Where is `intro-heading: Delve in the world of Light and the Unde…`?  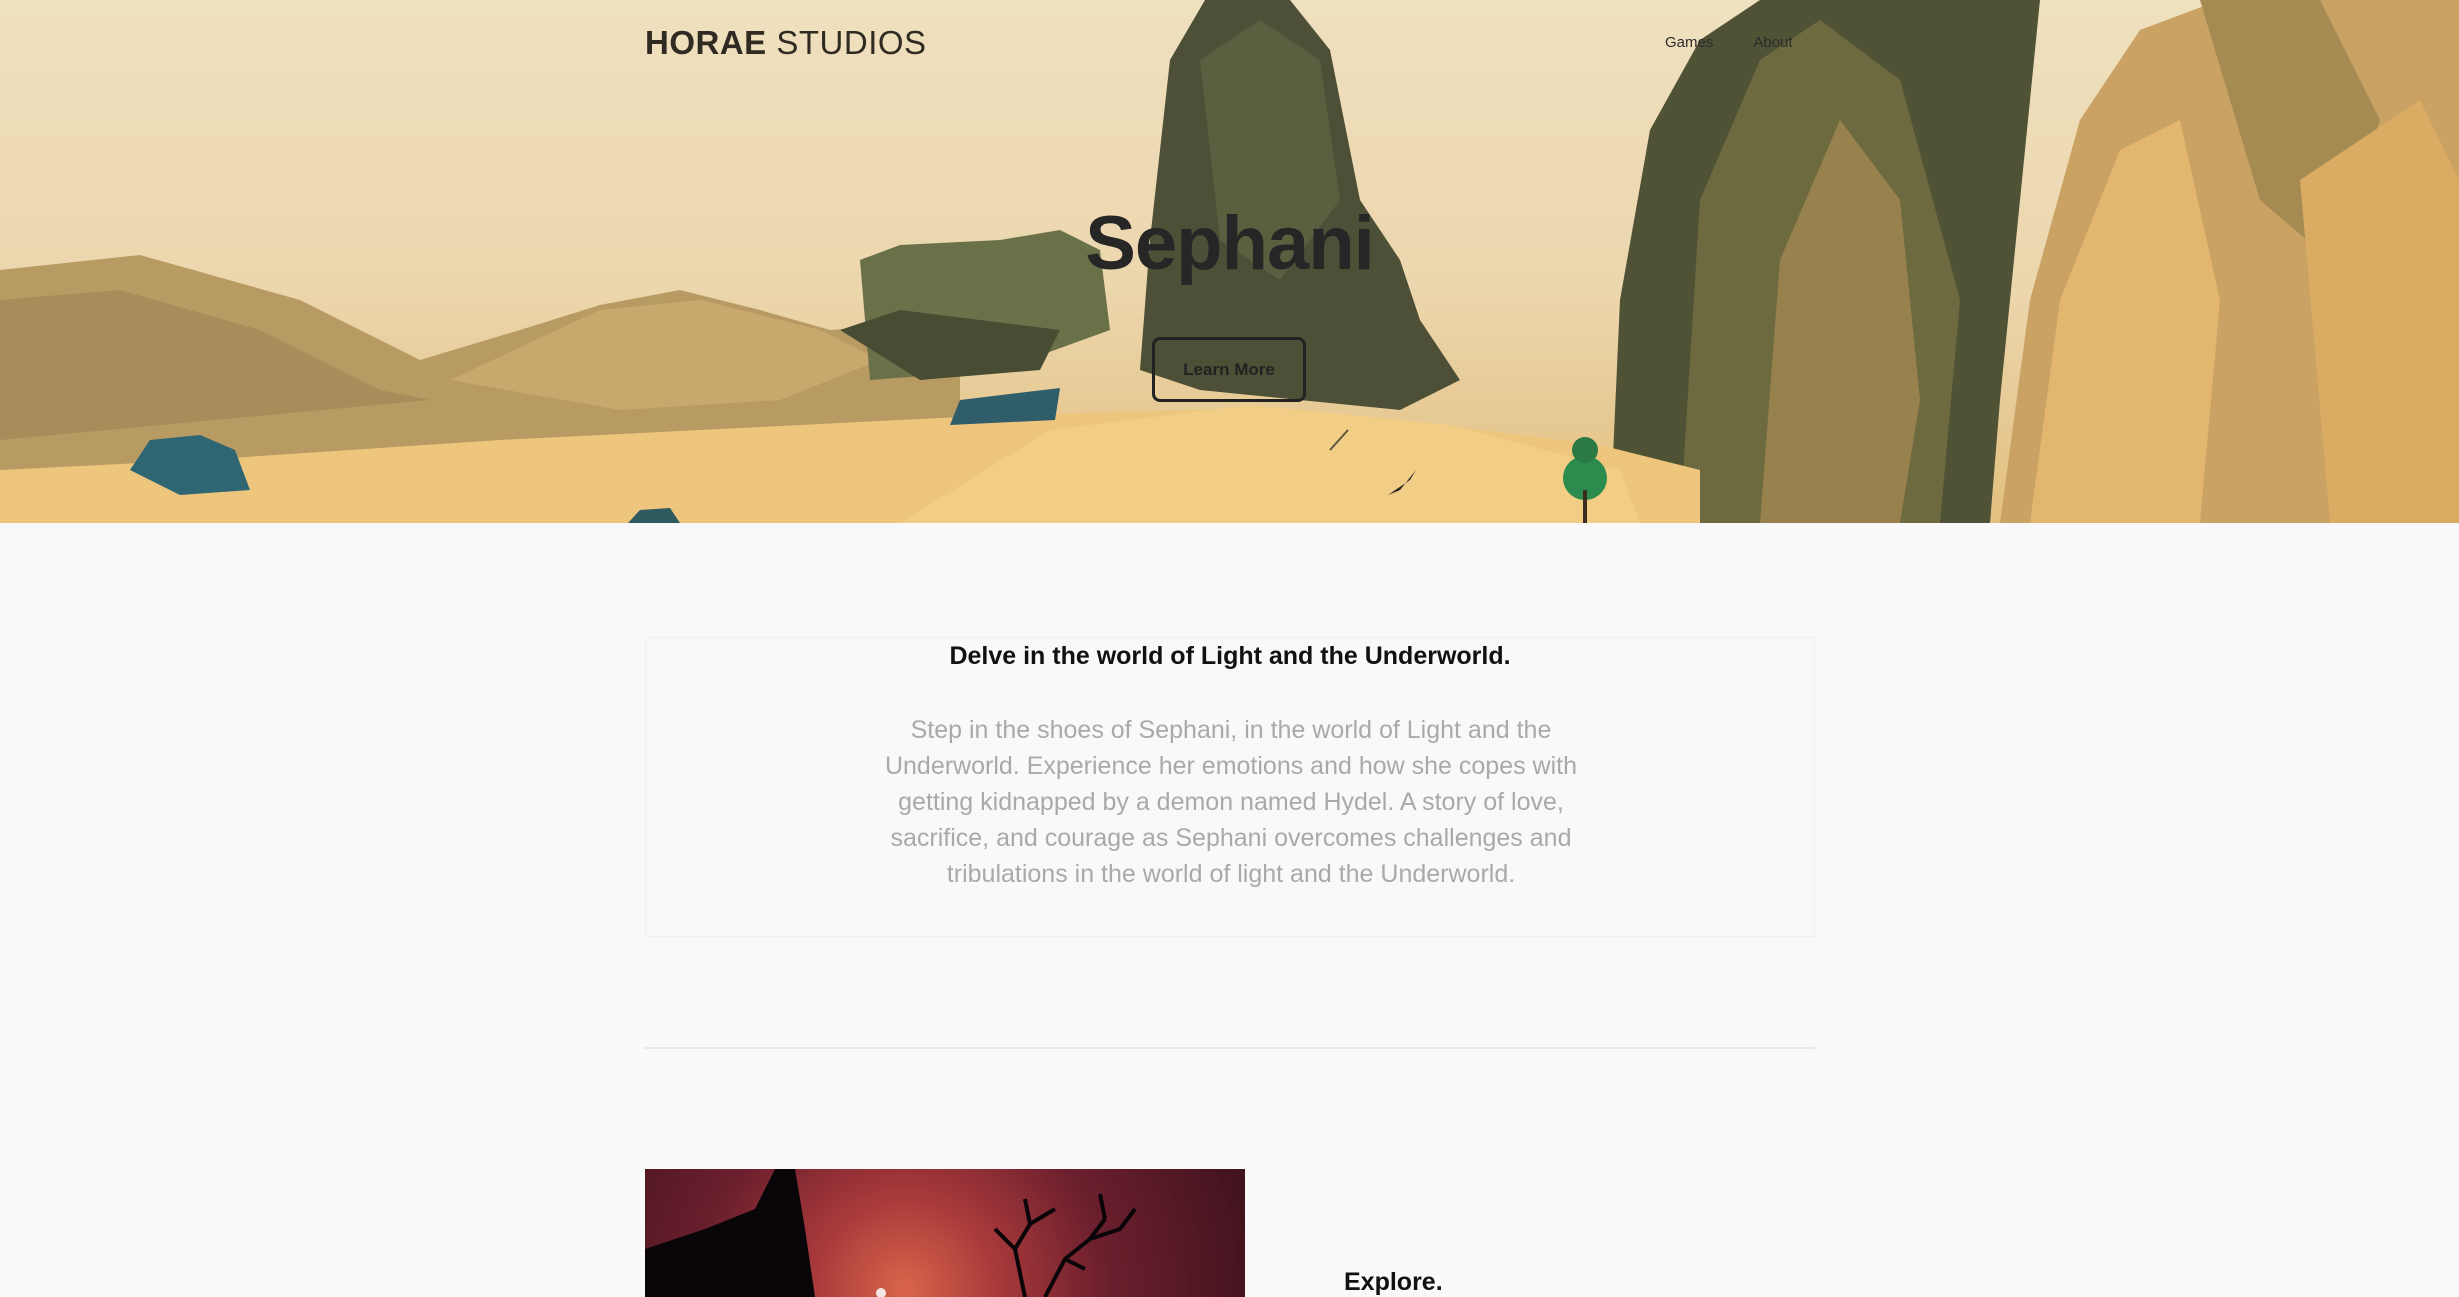
intro-heading: Delve in the world of Light and the Unde… is located at coordinates (1230, 656).